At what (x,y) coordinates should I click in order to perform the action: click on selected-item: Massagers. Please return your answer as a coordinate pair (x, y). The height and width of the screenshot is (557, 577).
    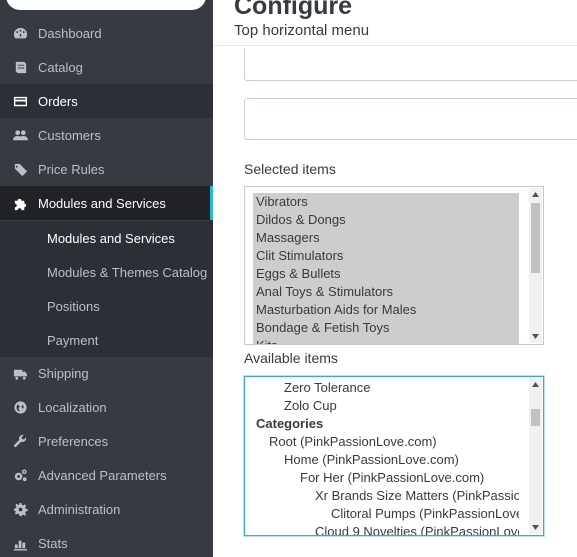
    Looking at the image, I should click on (386, 238).